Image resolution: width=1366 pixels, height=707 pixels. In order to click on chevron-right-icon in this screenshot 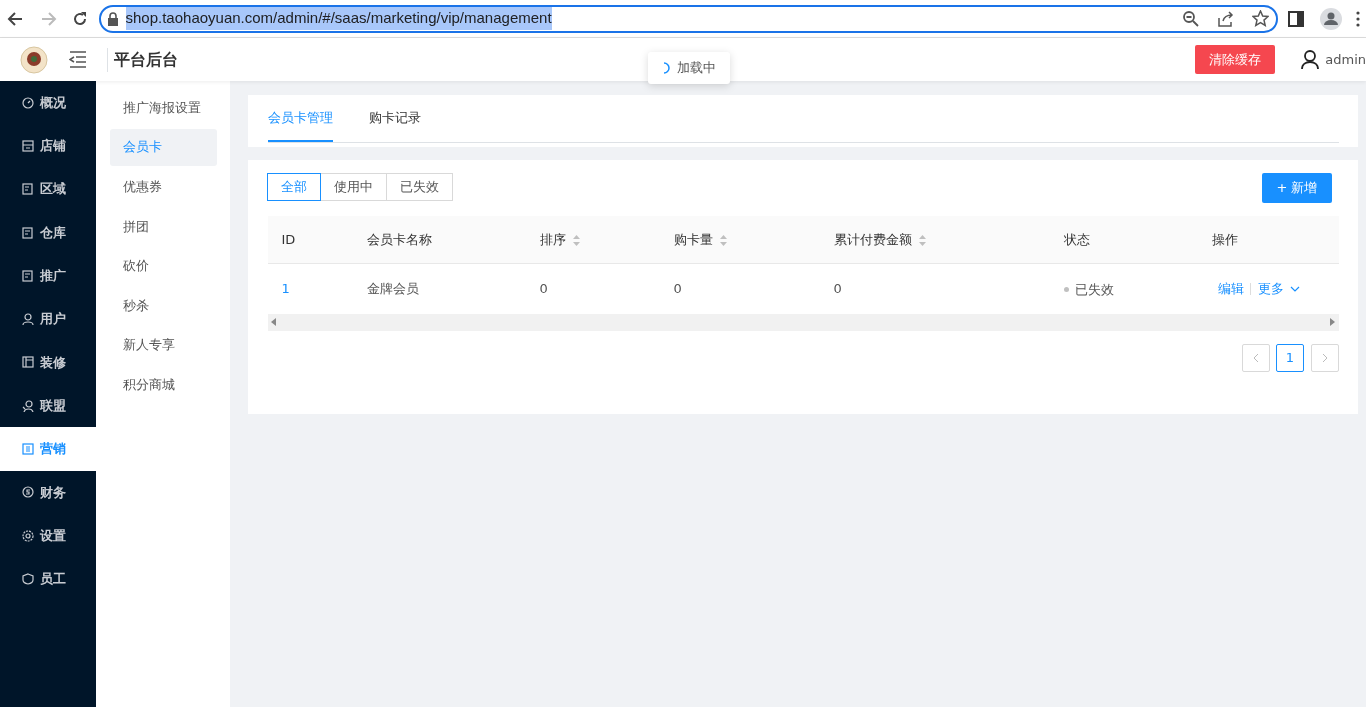, I will do `click(1324, 358)`.